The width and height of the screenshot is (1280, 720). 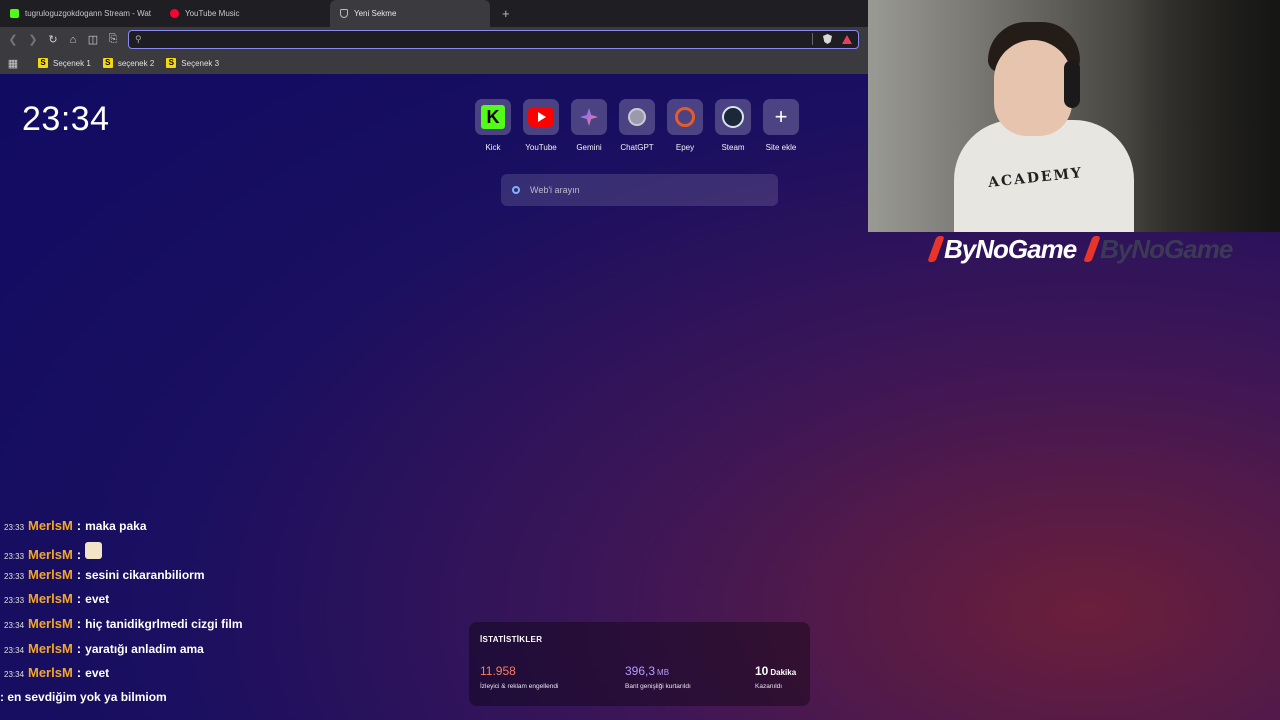 I want to click on top-site-chatgpt: ChatGPT, so click(x=637, y=125).